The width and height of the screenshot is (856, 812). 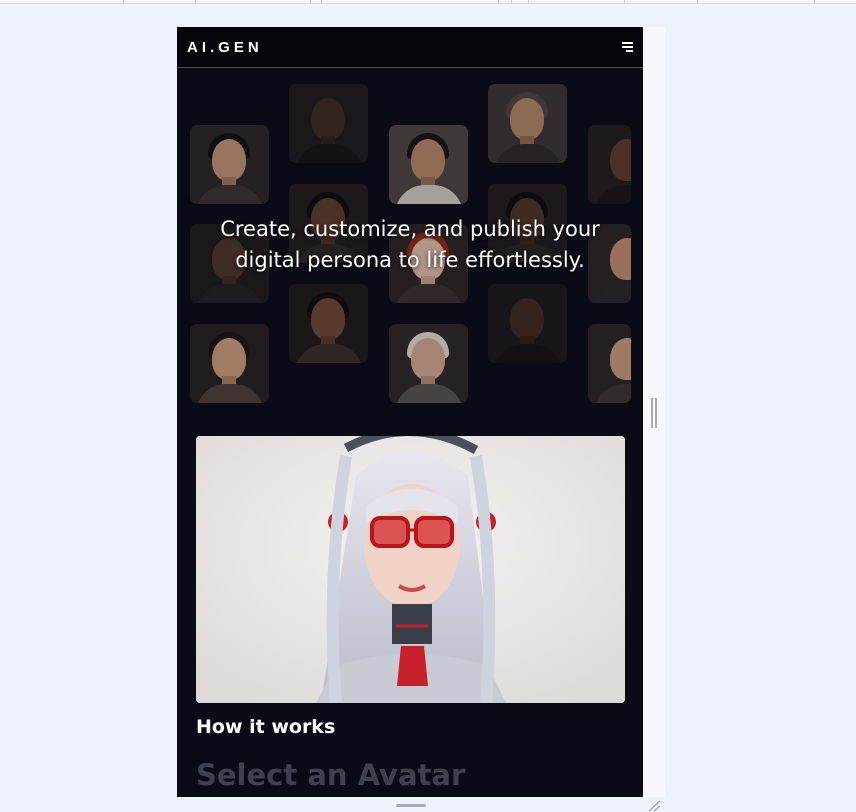 What do you see at coordinates (410, 229) in the screenshot?
I see `hero-tagline-line1: Create, customize, and publish your` at bounding box center [410, 229].